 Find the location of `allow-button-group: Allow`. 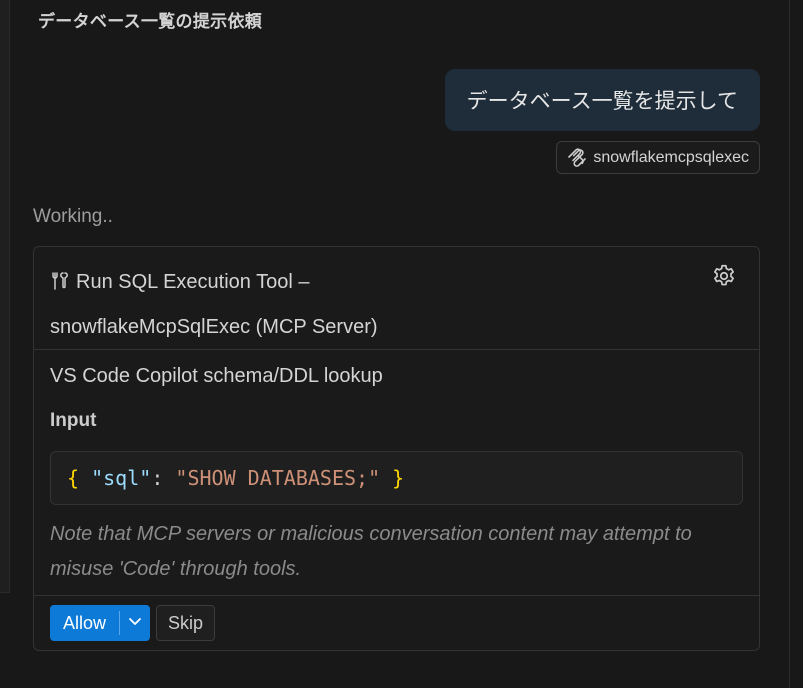

allow-button-group: Allow is located at coordinates (100, 623).